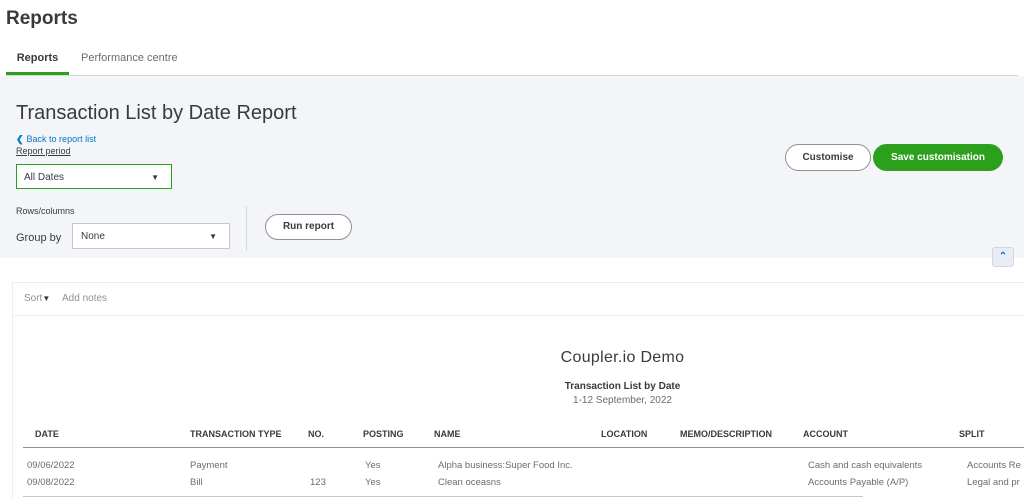 The image size is (1024, 498). I want to click on cell-date: 09/08/2022, so click(51, 482).